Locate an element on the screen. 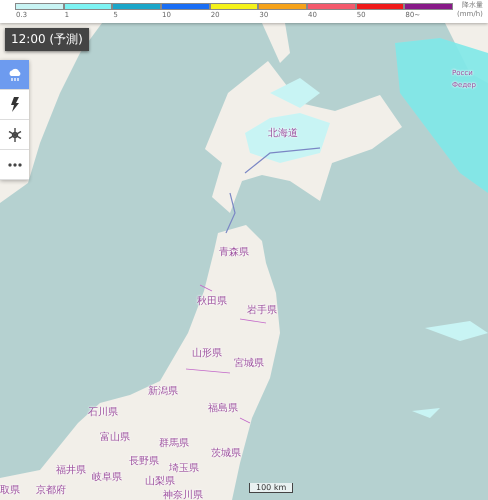 This screenshot has height=500, width=488. map-label: 岐阜県 is located at coordinates (107, 477).